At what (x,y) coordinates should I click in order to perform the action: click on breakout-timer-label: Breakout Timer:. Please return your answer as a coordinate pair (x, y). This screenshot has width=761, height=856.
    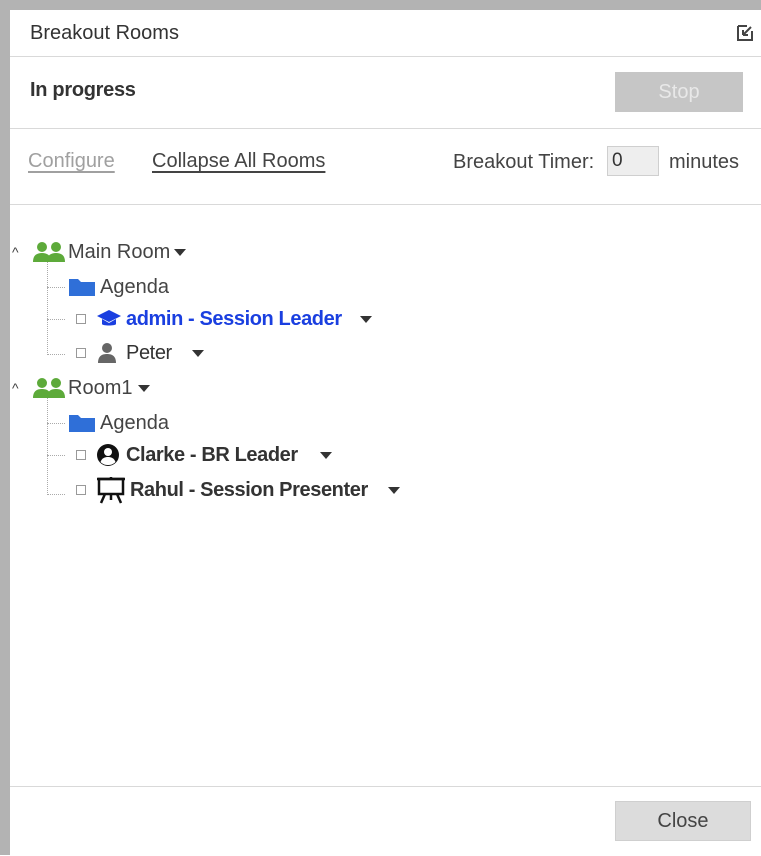
    Looking at the image, I should click on (524, 162).